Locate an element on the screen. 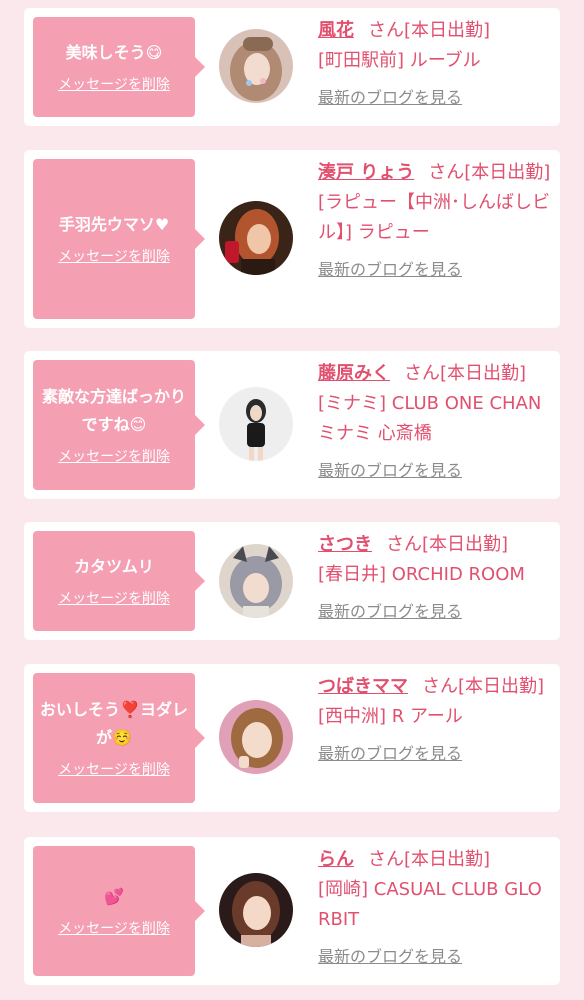 The height and width of the screenshot is (1000, 584). cast-name-link: らん is located at coordinates (336, 859).